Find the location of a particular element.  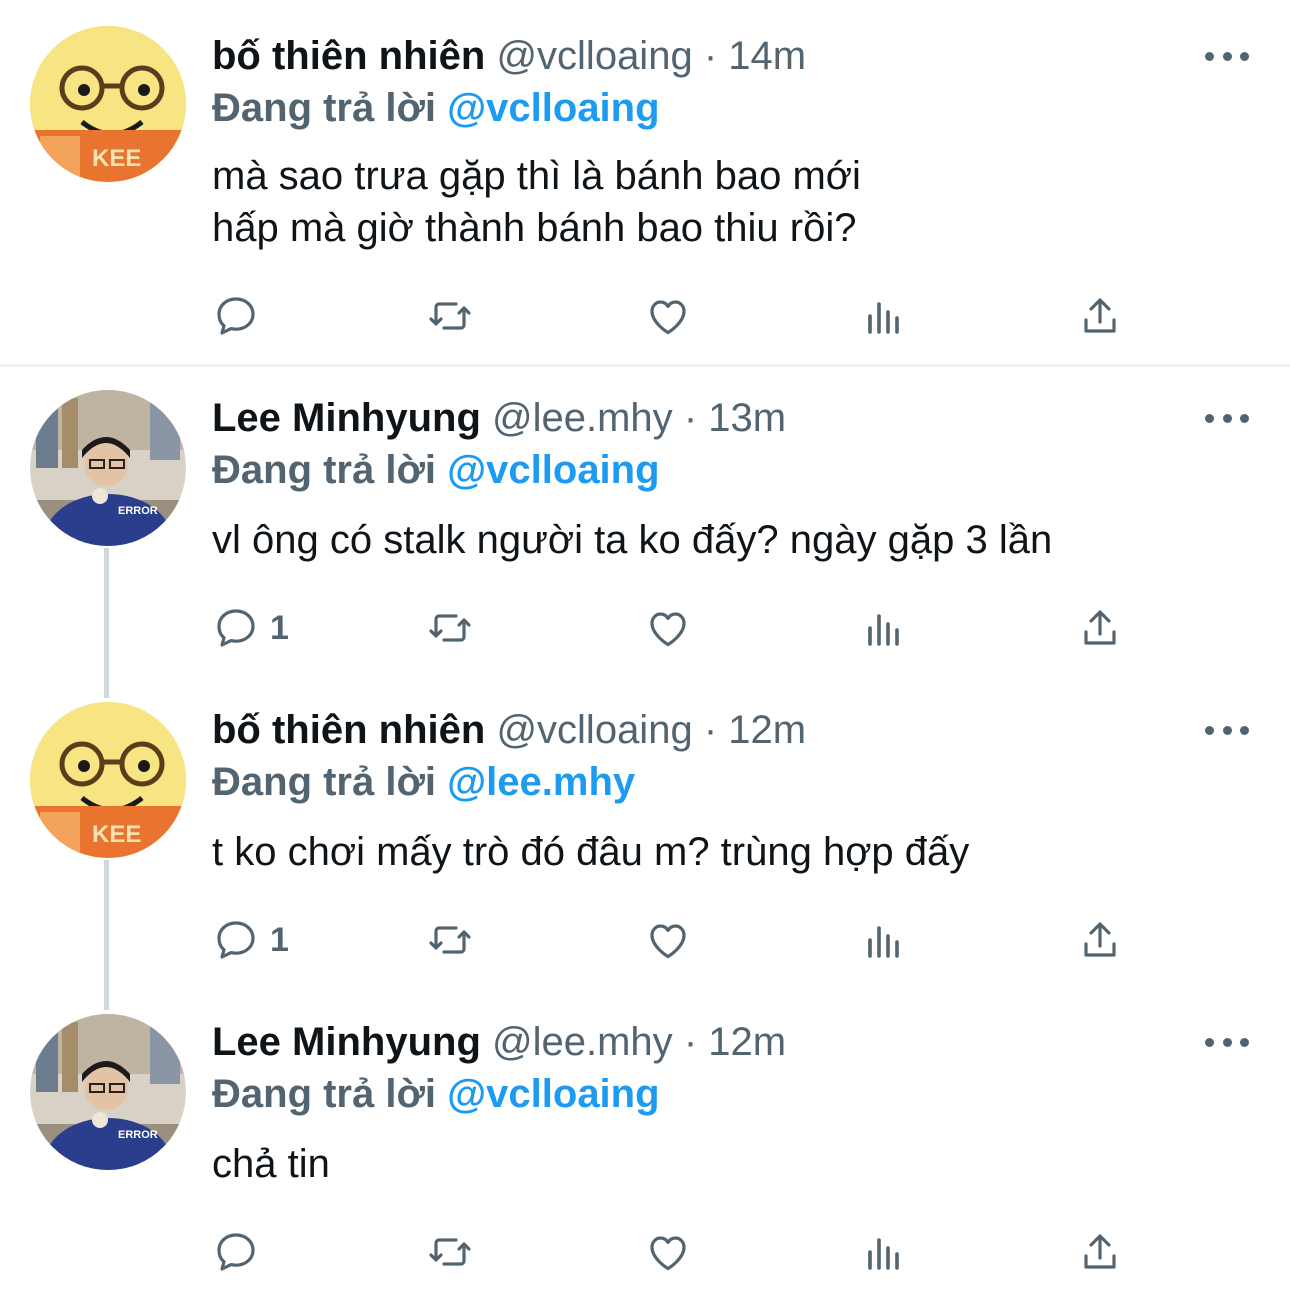

tweet-header: bố thiên nhiên @vclloaing · 14m is located at coordinates (509, 56).